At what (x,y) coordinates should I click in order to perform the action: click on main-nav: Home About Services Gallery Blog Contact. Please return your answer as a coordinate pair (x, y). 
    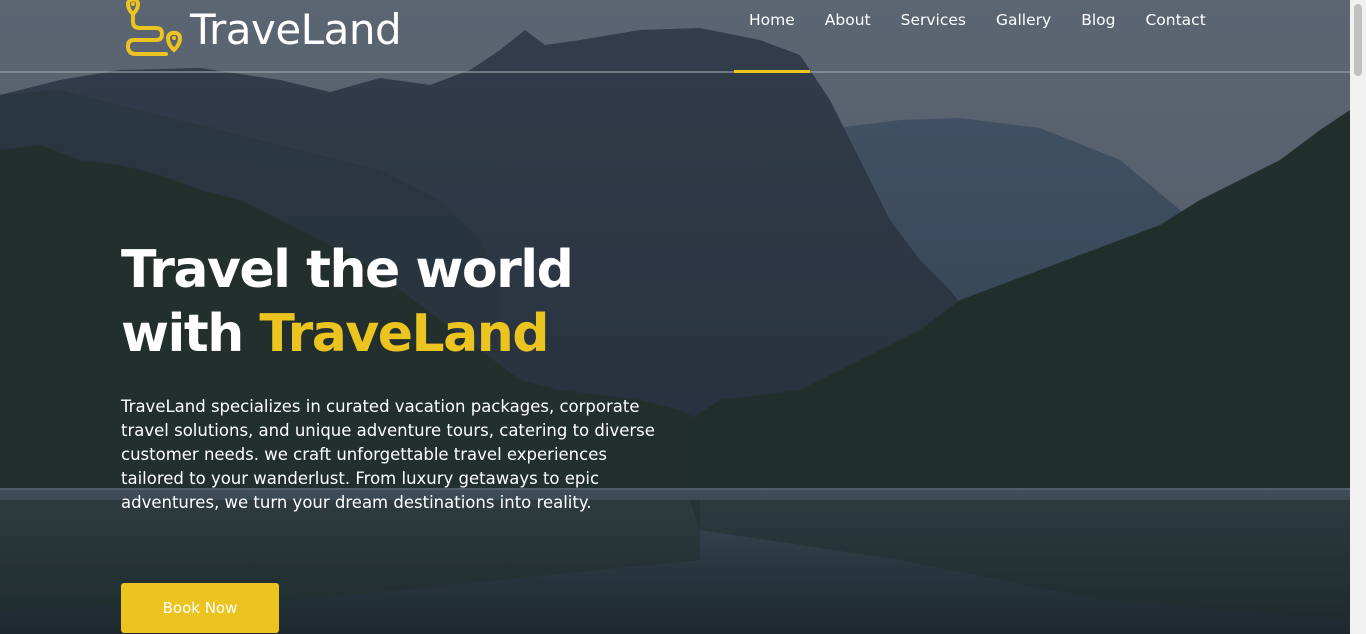
    Looking at the image, I should click on (977, 36).